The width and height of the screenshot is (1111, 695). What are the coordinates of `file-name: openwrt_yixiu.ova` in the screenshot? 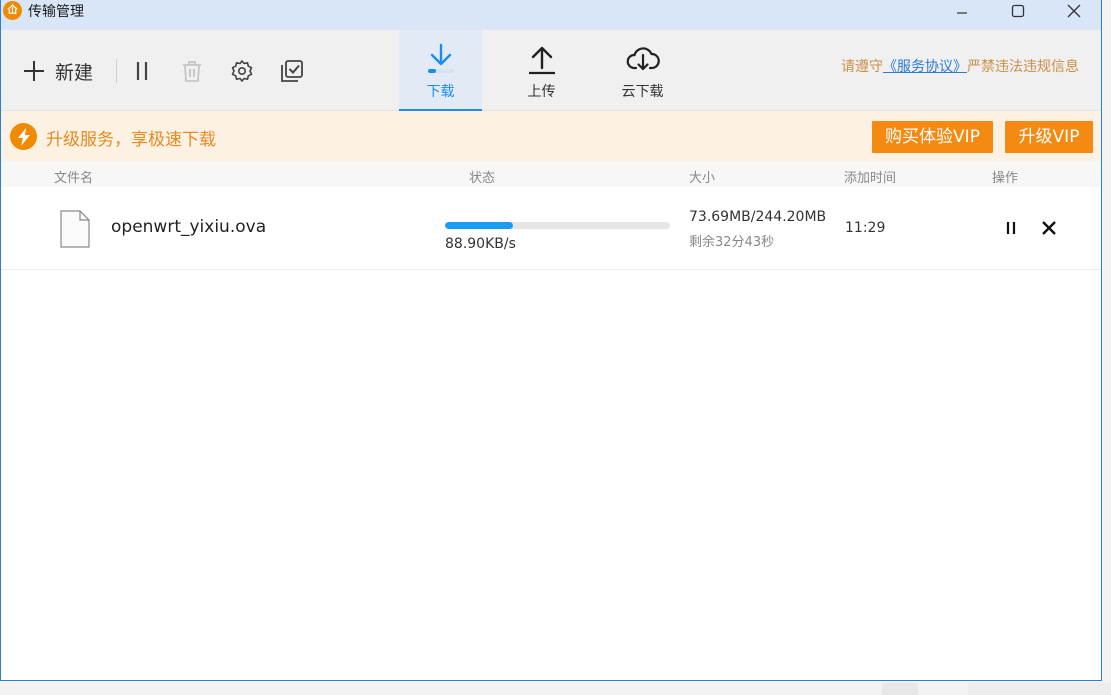 It's located at (189, 227).